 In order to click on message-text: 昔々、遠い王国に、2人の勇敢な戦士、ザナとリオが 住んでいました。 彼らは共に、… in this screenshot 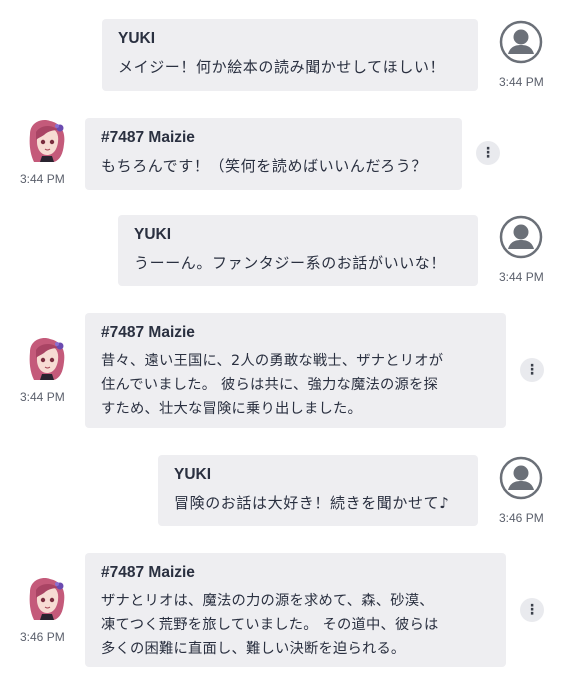, I will do `click(272, 385)`.